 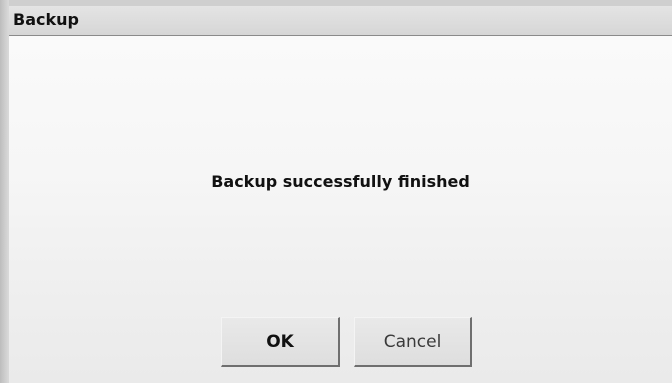 I want to click on ok-button: OK, so click(x=280, y=342).